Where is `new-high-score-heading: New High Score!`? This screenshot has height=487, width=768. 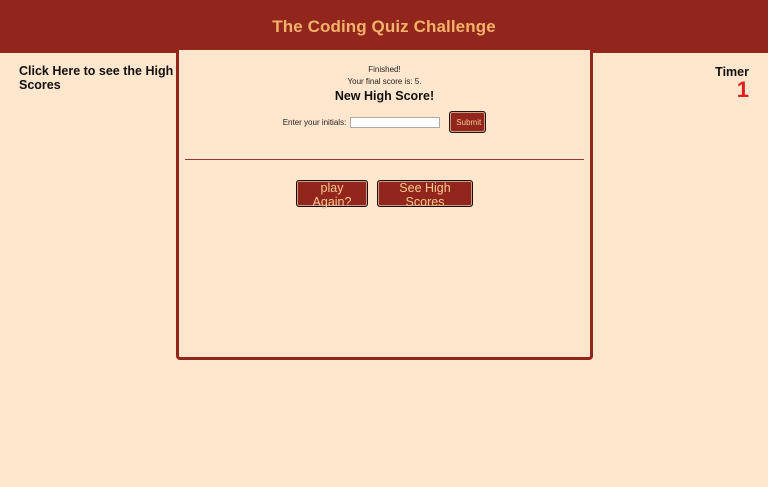 new-high-score-heading: New High Score! is located at coordinates (384, 96).